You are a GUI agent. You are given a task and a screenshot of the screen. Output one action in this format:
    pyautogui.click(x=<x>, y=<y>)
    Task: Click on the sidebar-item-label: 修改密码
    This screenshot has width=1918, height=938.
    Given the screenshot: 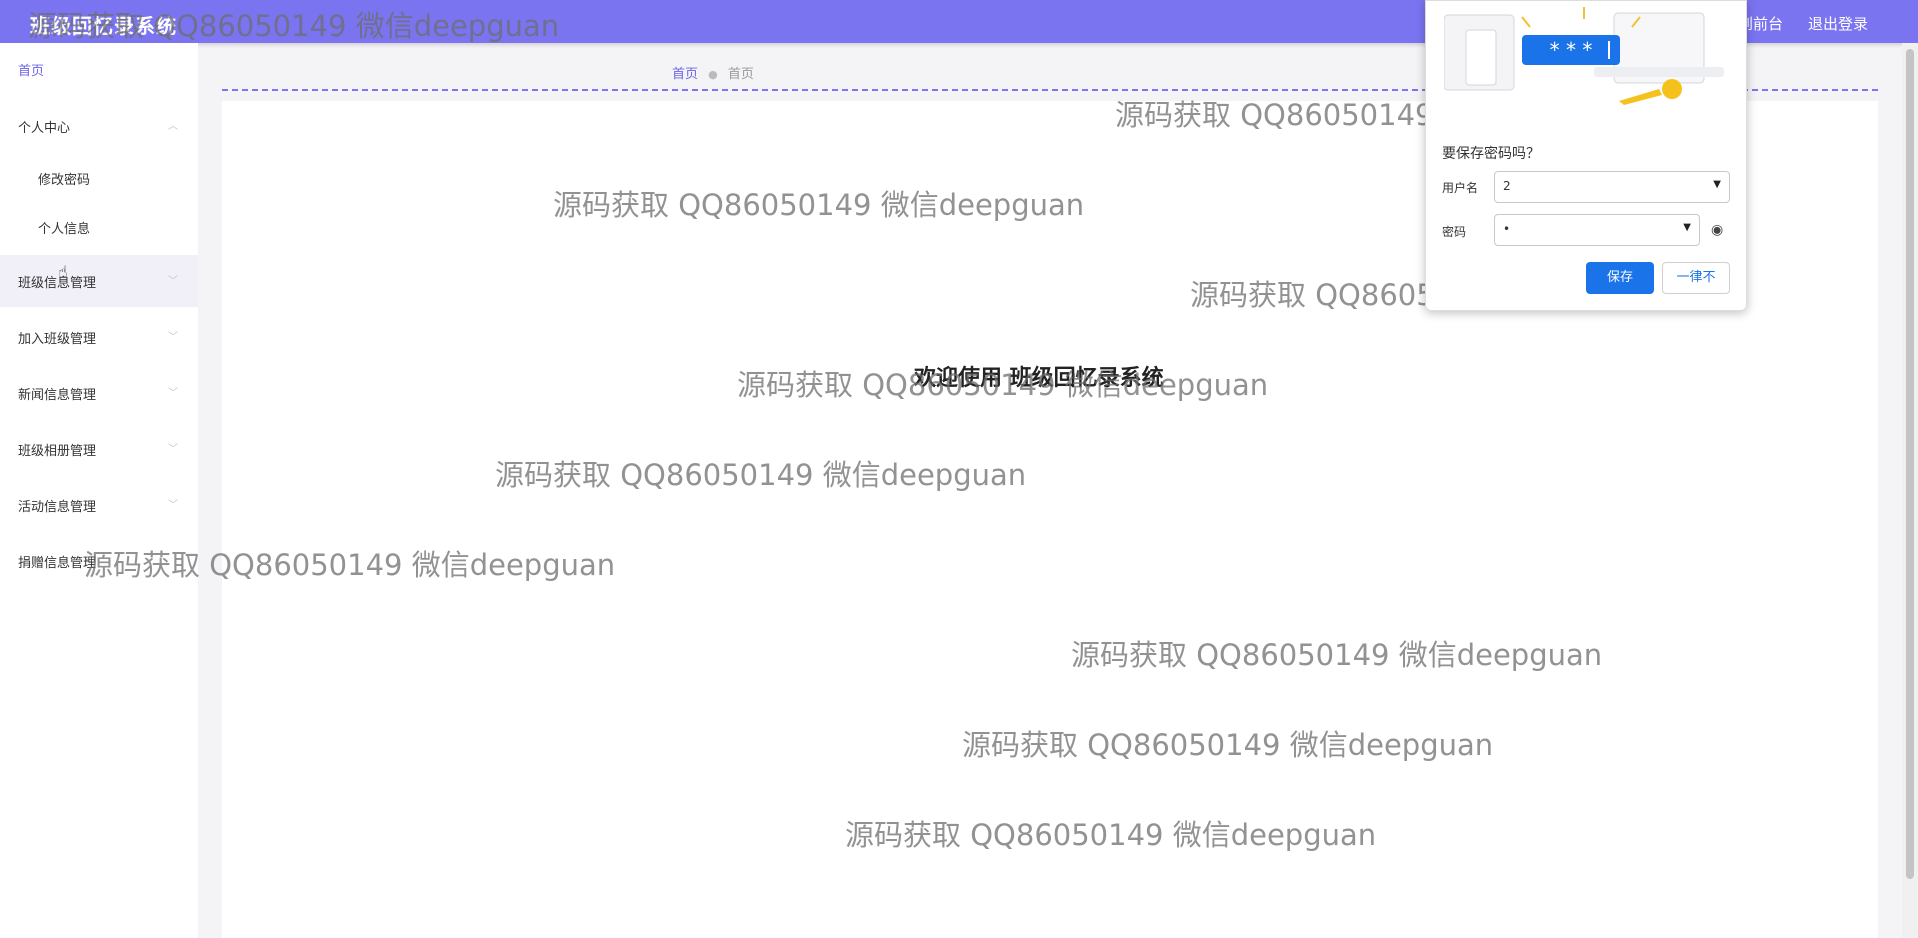 What is the action you would take?
    pyautogui.click(x=64, y=180)
    